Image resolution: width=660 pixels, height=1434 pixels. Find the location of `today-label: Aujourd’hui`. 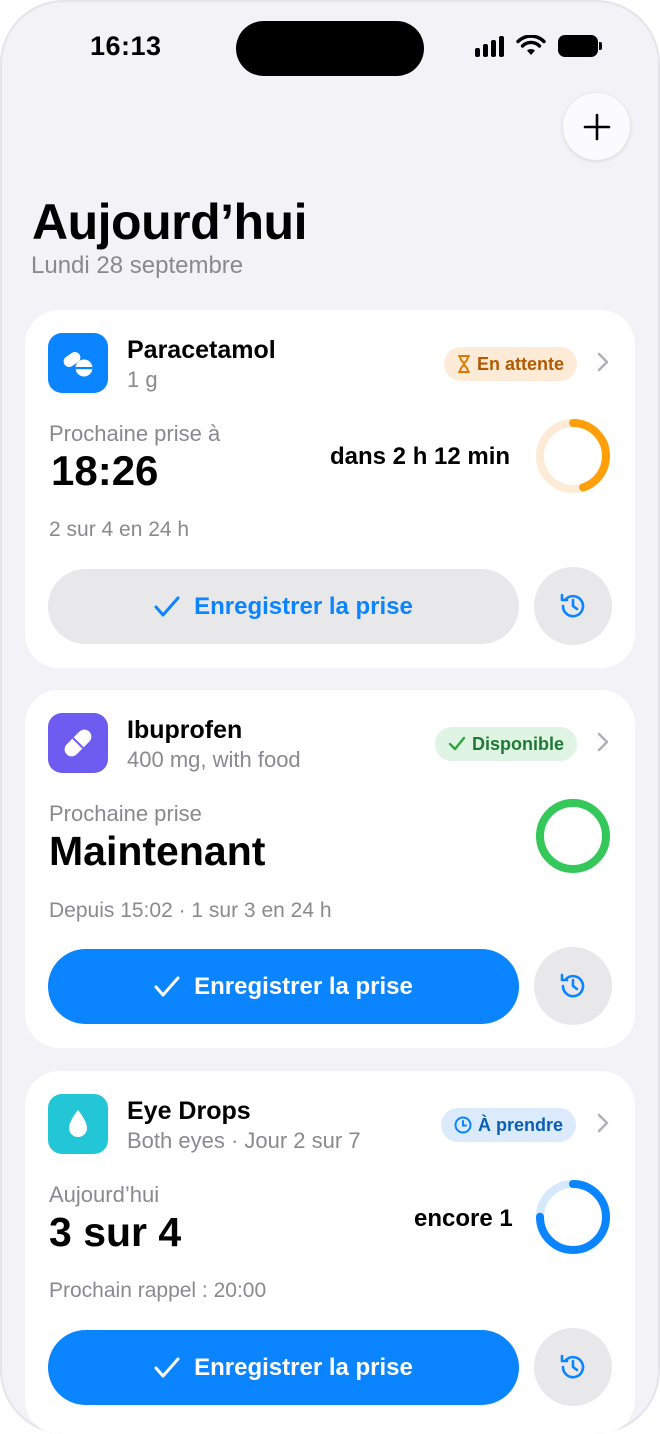

today-label: Aujourd’hui is located at coordinates (104, 1194).